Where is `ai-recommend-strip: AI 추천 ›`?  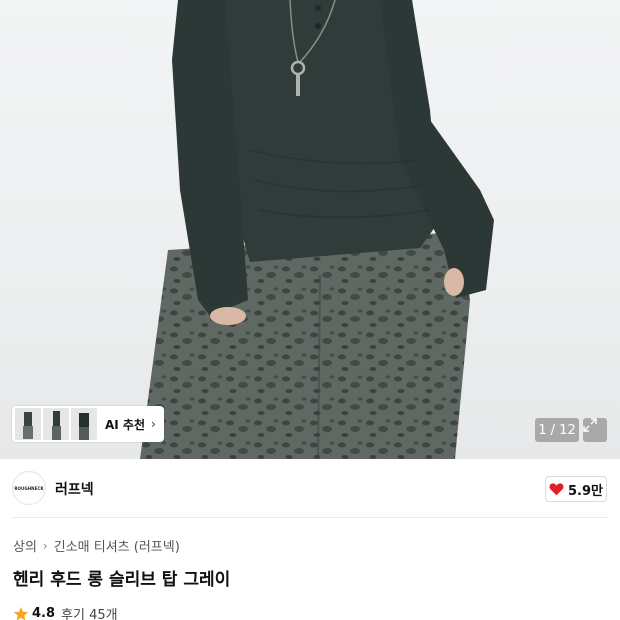 ai-recommend-strip: AI 추천 › is located at coordinates (88, 424).